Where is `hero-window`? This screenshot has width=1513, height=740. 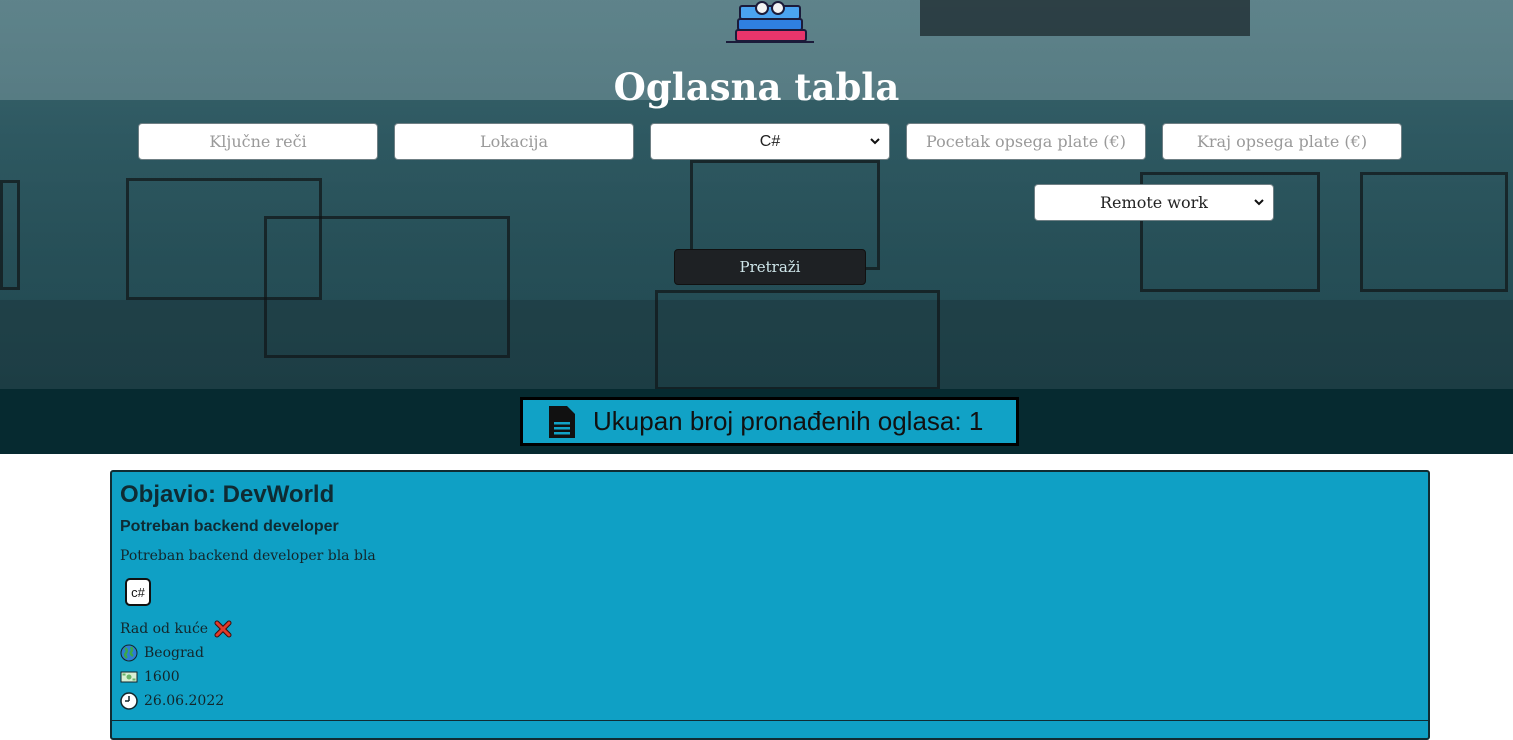
hero-window is located at coordinates (1085, 18).